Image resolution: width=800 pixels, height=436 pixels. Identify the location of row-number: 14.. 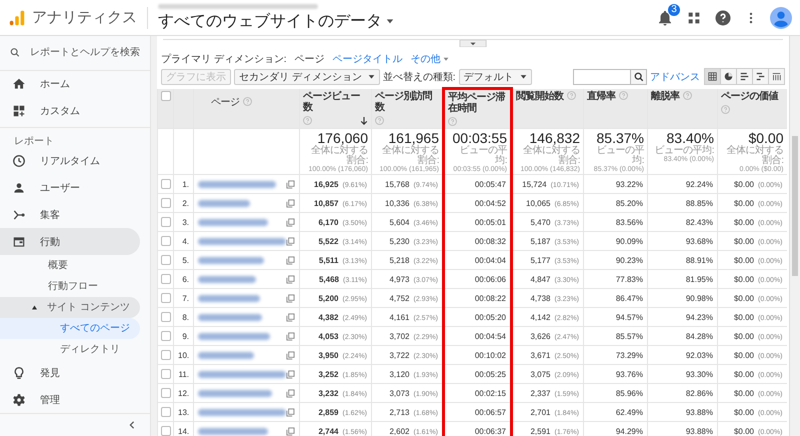
(184, 429).